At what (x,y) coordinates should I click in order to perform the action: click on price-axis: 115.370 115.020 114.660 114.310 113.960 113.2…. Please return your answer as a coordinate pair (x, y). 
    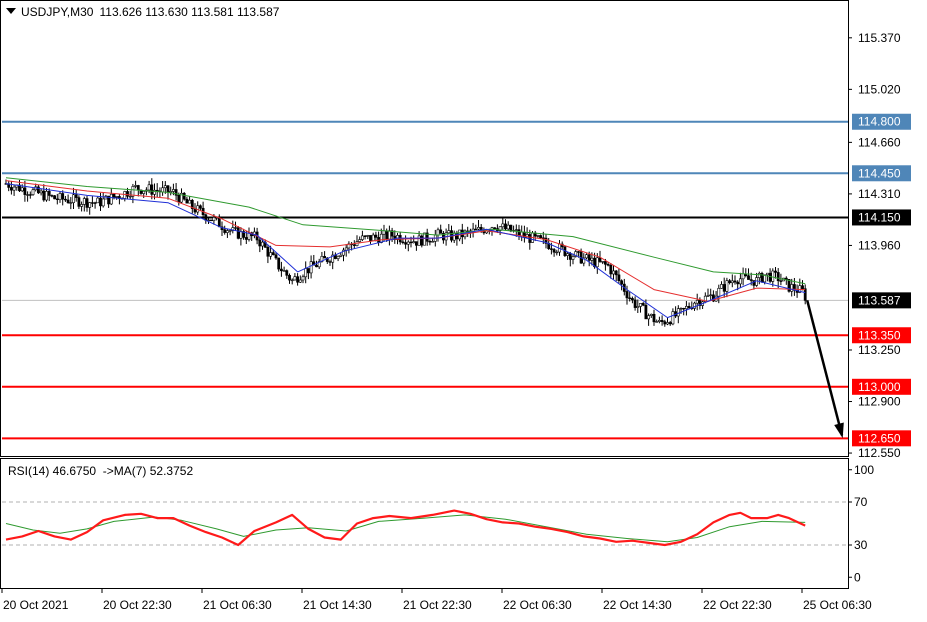
    Looking at the image, I should click on (874, 245).